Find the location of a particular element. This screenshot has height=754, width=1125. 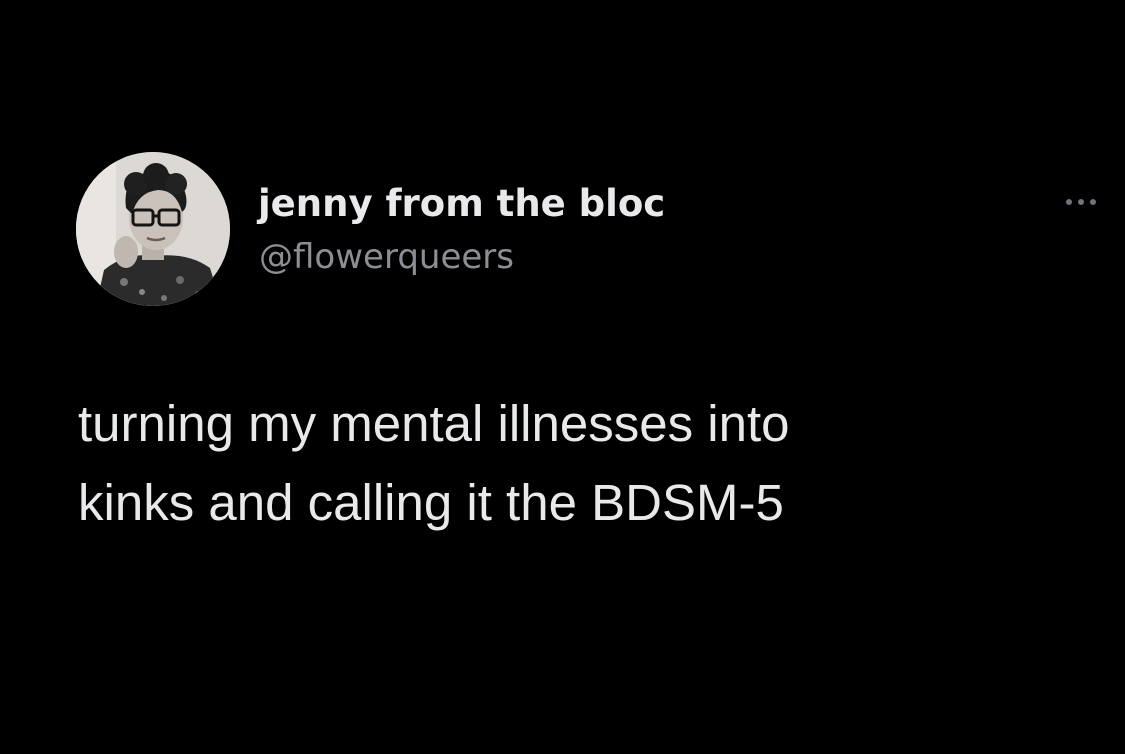

avatar-photo-icon is located at coordinates (153, 229).